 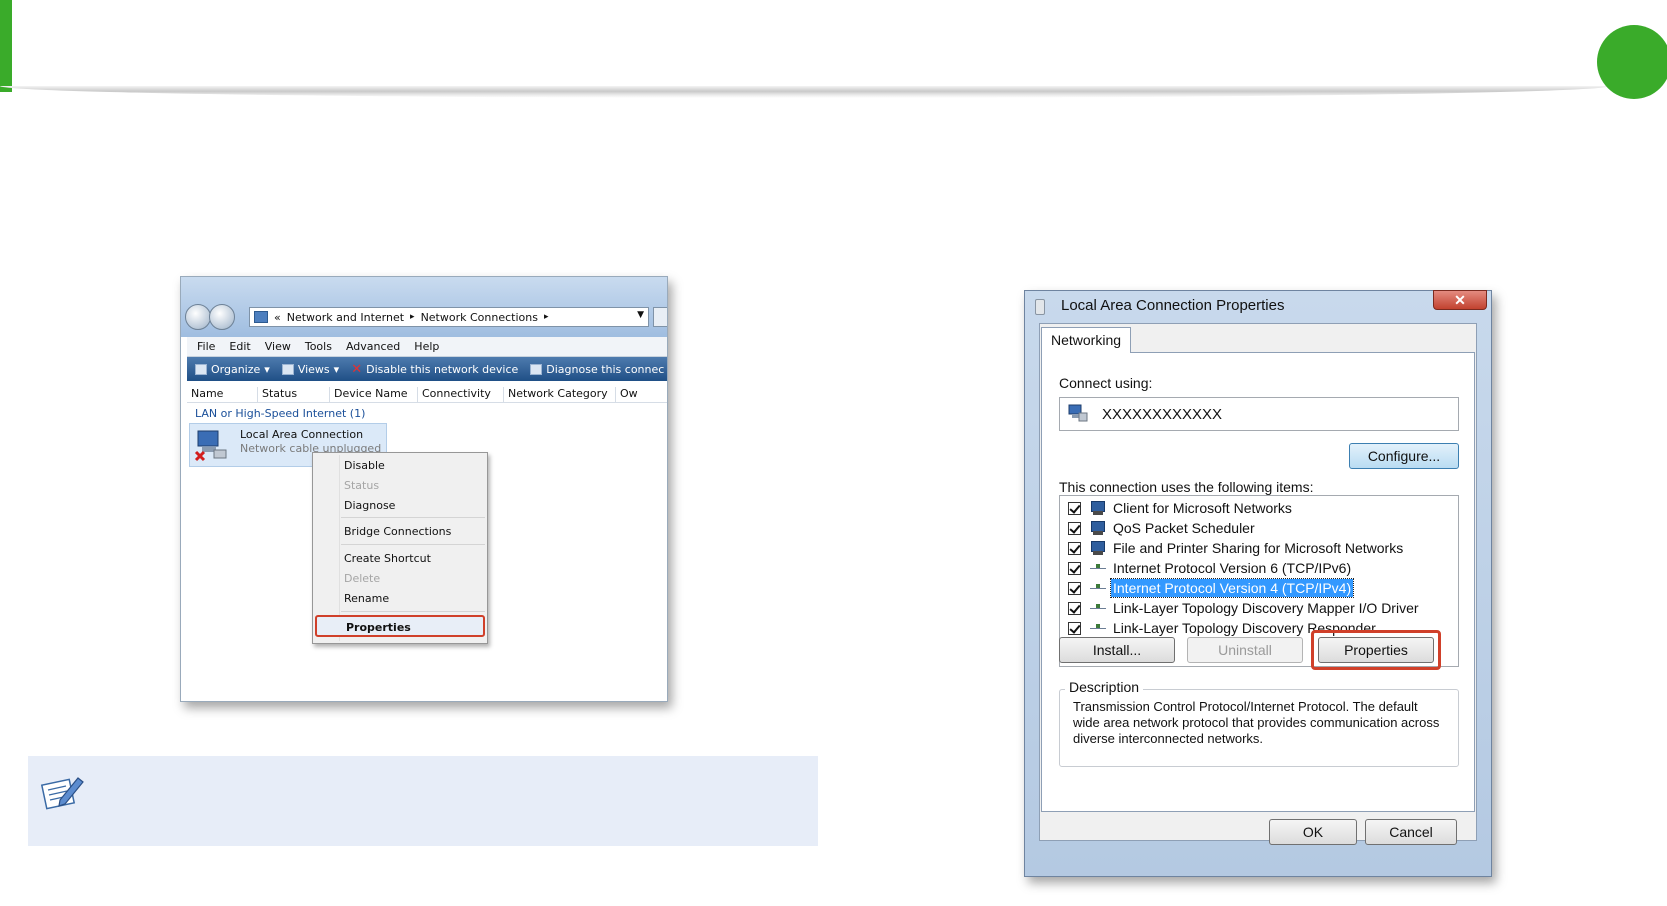 What do you see at coordinates (1098, 508) in the screenshot?
I see `network-client-icon` at bounding box center [1098, 508].